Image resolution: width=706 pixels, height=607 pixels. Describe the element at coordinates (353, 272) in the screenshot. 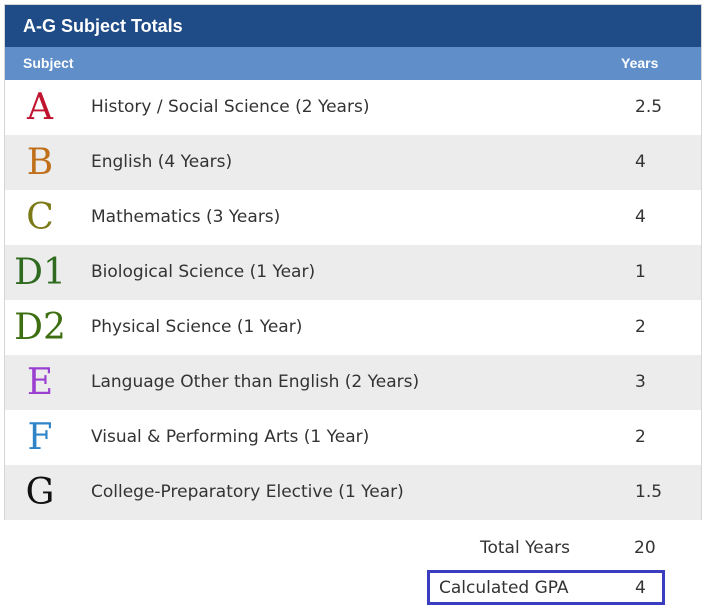

I see `table-row: D1 Biological Science (1 Year) 1` at that location.